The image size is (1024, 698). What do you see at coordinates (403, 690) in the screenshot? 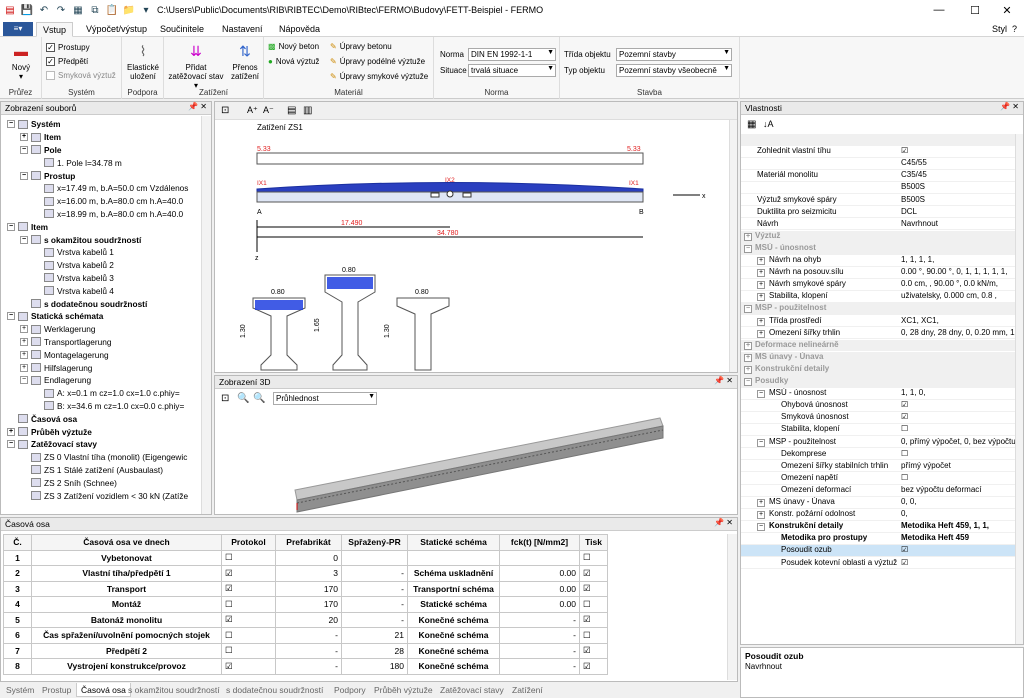
I see `bottom-tab: Průběh výztuže` at bounding box center [403, 690].